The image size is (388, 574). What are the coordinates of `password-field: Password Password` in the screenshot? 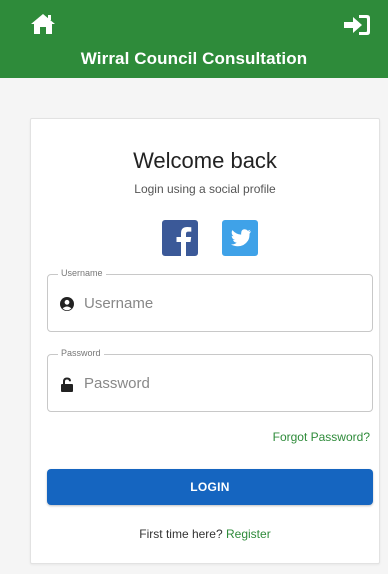 It's located at (210, 380).